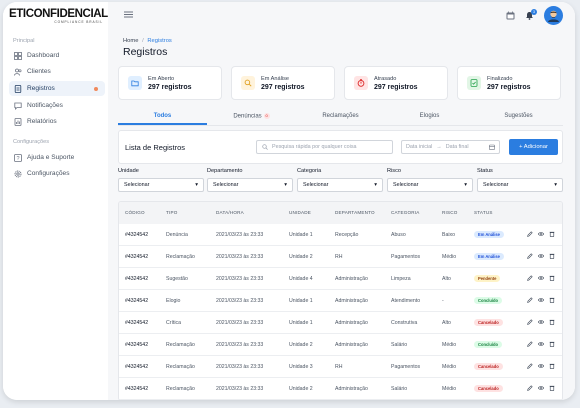 Image resolution: width=580 pixels, height=408 pixels. What do you see at coordinates (341, 17) in the screenshot?
I see `topbar: 3` at bounding box center [341, 17].